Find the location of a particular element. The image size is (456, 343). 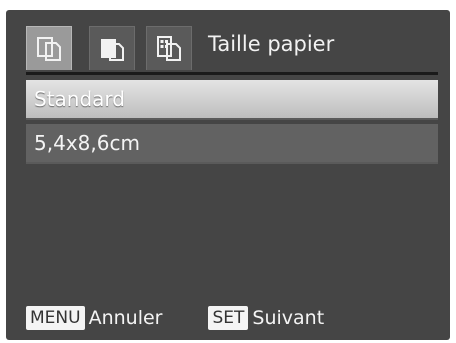

print-page-filled-icon is located at coordinates (112, 49).